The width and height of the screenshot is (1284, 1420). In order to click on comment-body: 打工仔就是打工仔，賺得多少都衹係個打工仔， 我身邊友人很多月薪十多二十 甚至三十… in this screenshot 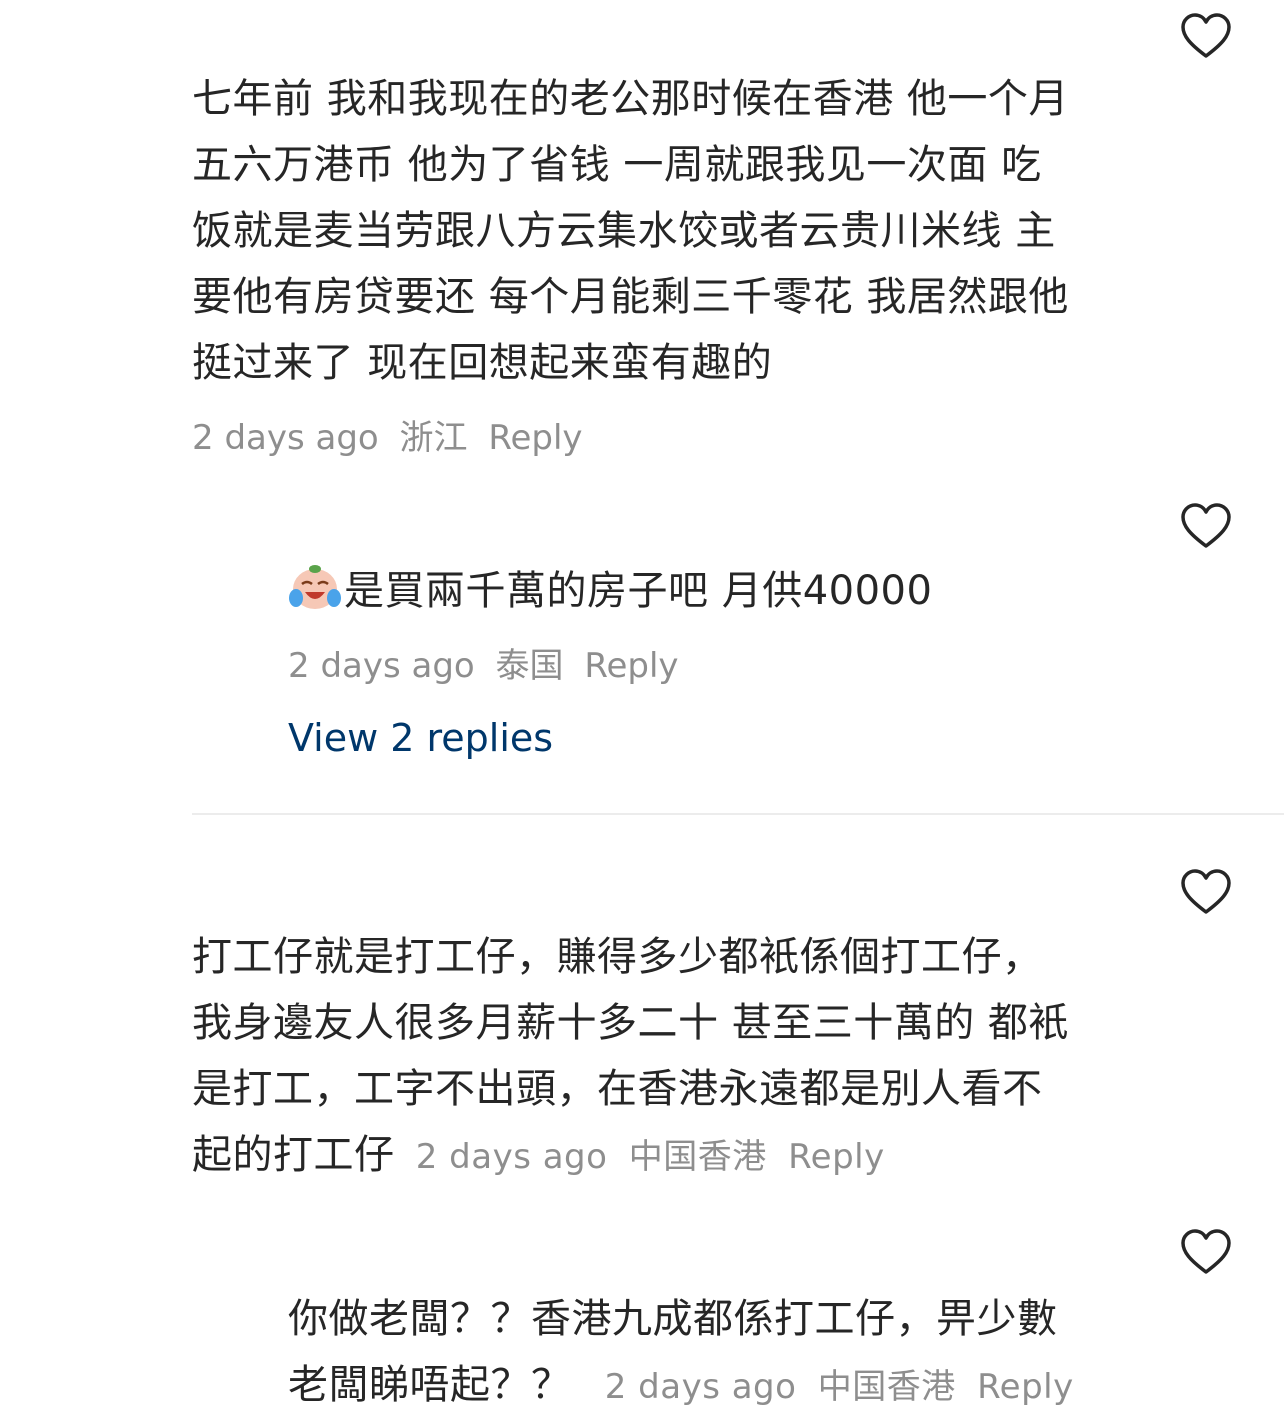, I will do `click(672, 1057)`.